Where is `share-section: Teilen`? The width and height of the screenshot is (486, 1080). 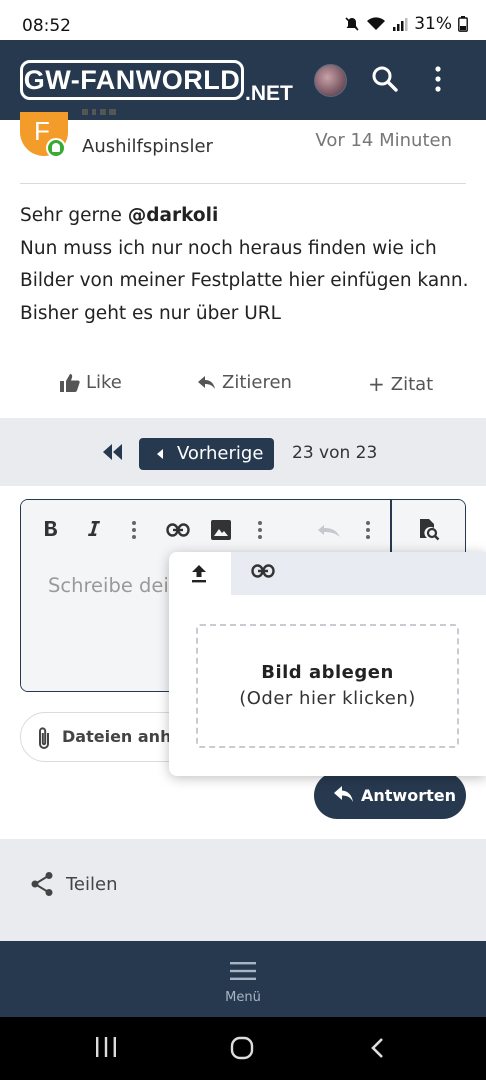
share-section: Teilen is located at coordinates (243, 890).